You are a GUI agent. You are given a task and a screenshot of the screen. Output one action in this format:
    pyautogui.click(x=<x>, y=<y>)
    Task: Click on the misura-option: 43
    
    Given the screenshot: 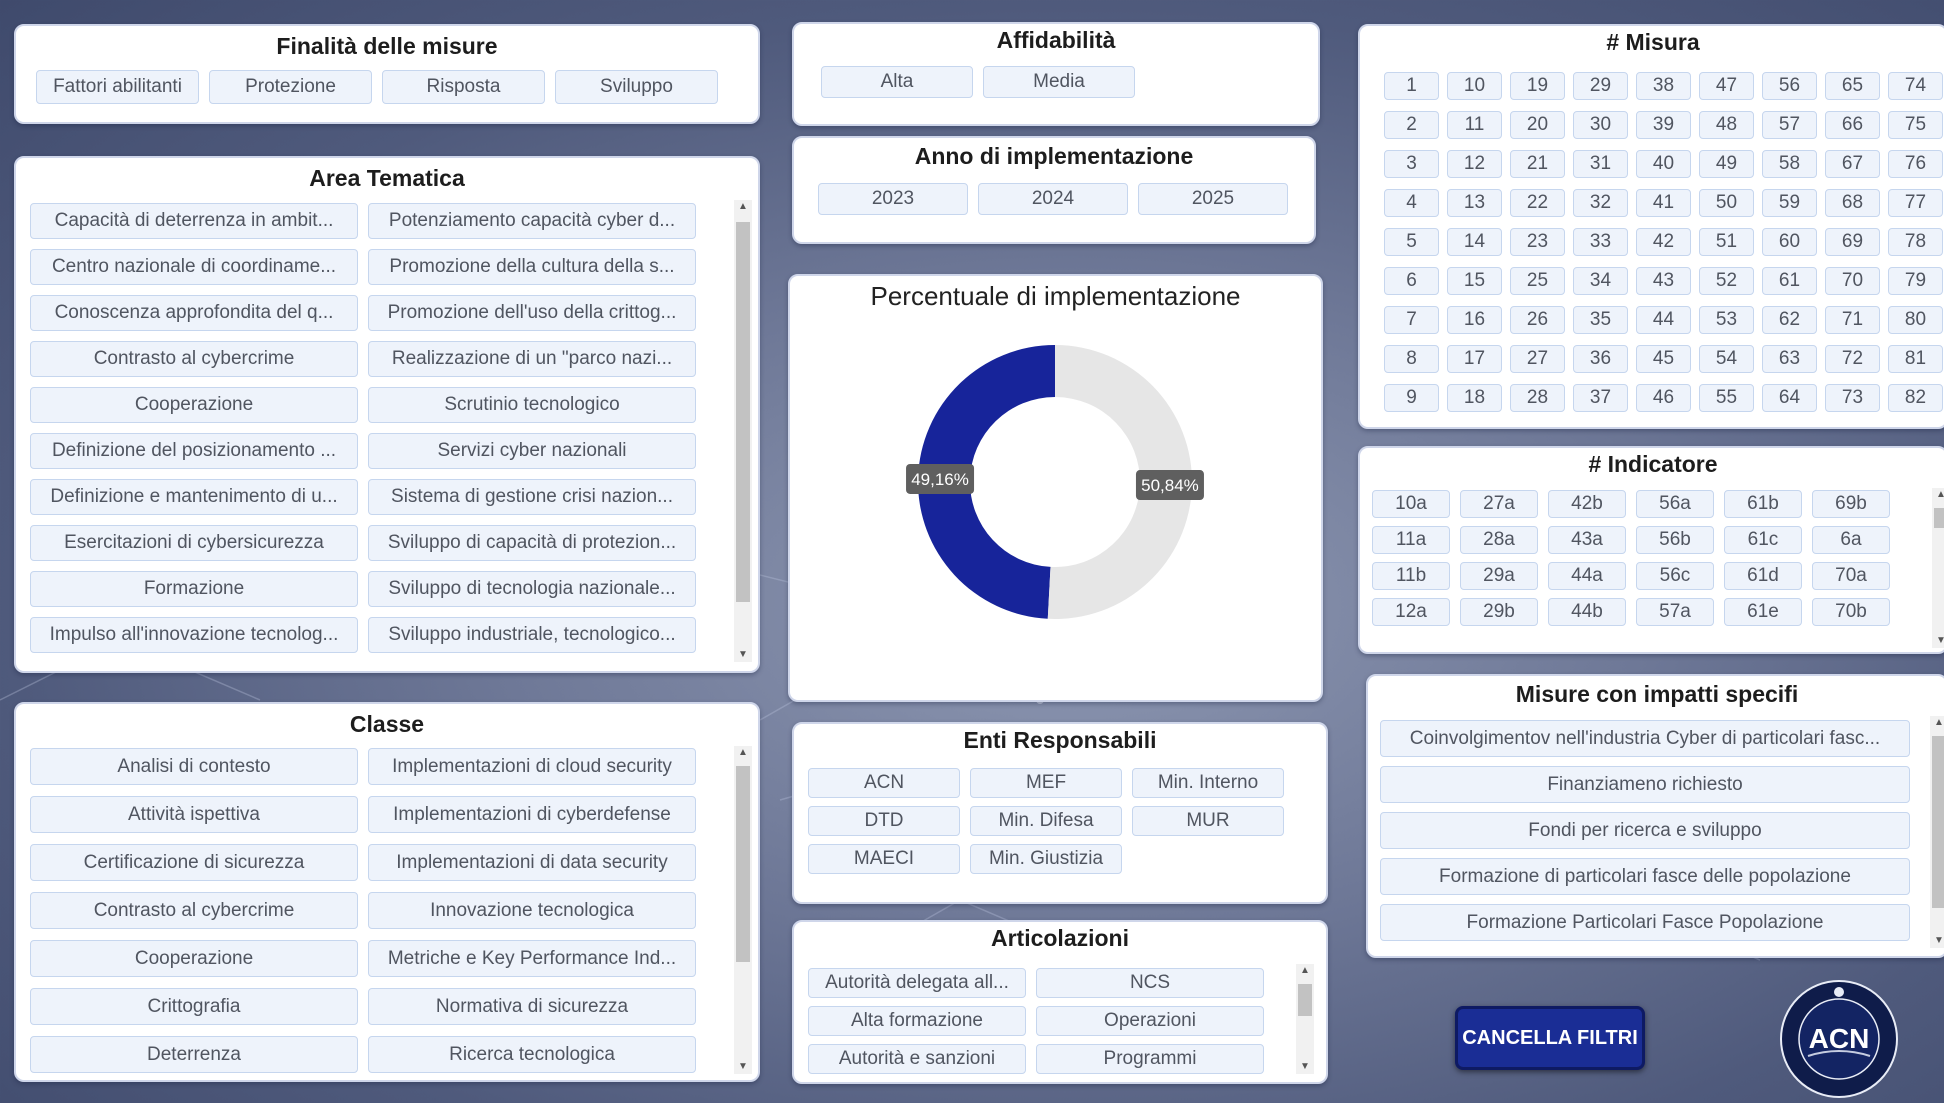 What is the action you would take?
    pyautogui.click(x=1663, y=281)
    